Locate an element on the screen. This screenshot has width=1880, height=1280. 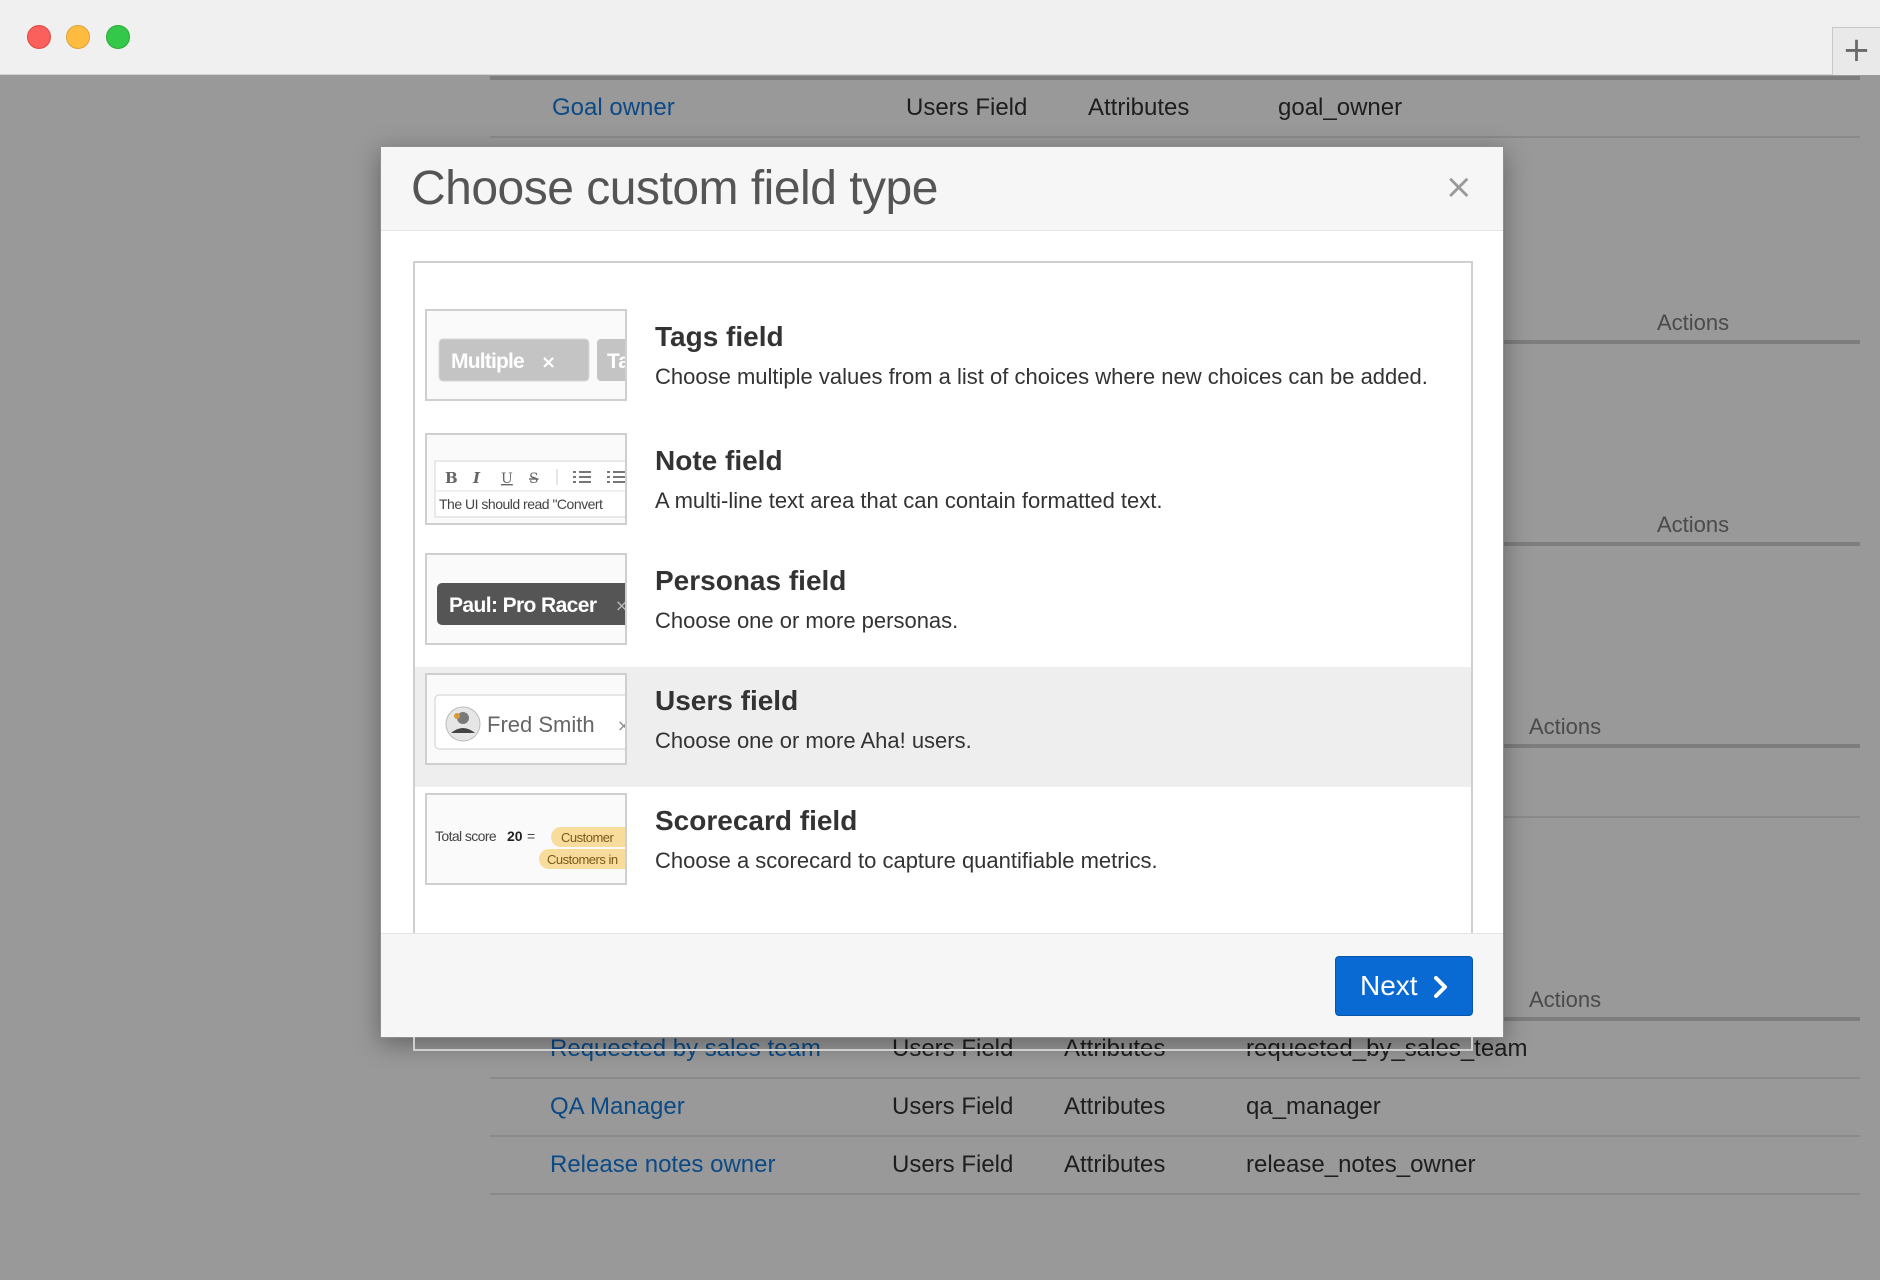
tags-chip-text: Ta is located at coordinates (617, 361).